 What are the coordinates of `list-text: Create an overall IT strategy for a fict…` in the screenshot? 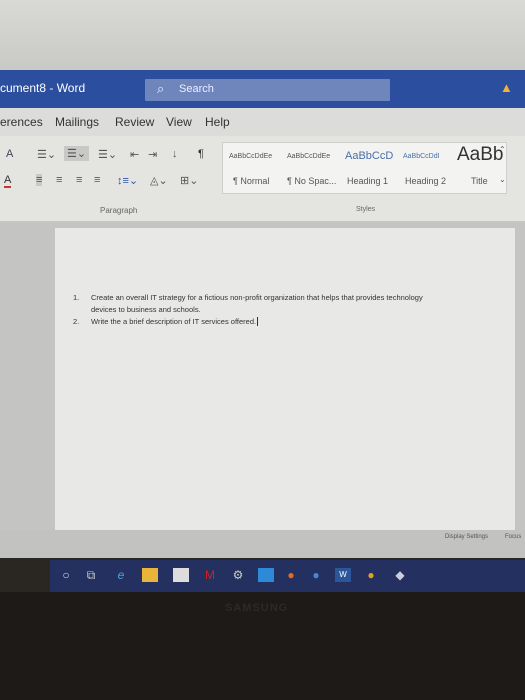 It's located at (257, 303).